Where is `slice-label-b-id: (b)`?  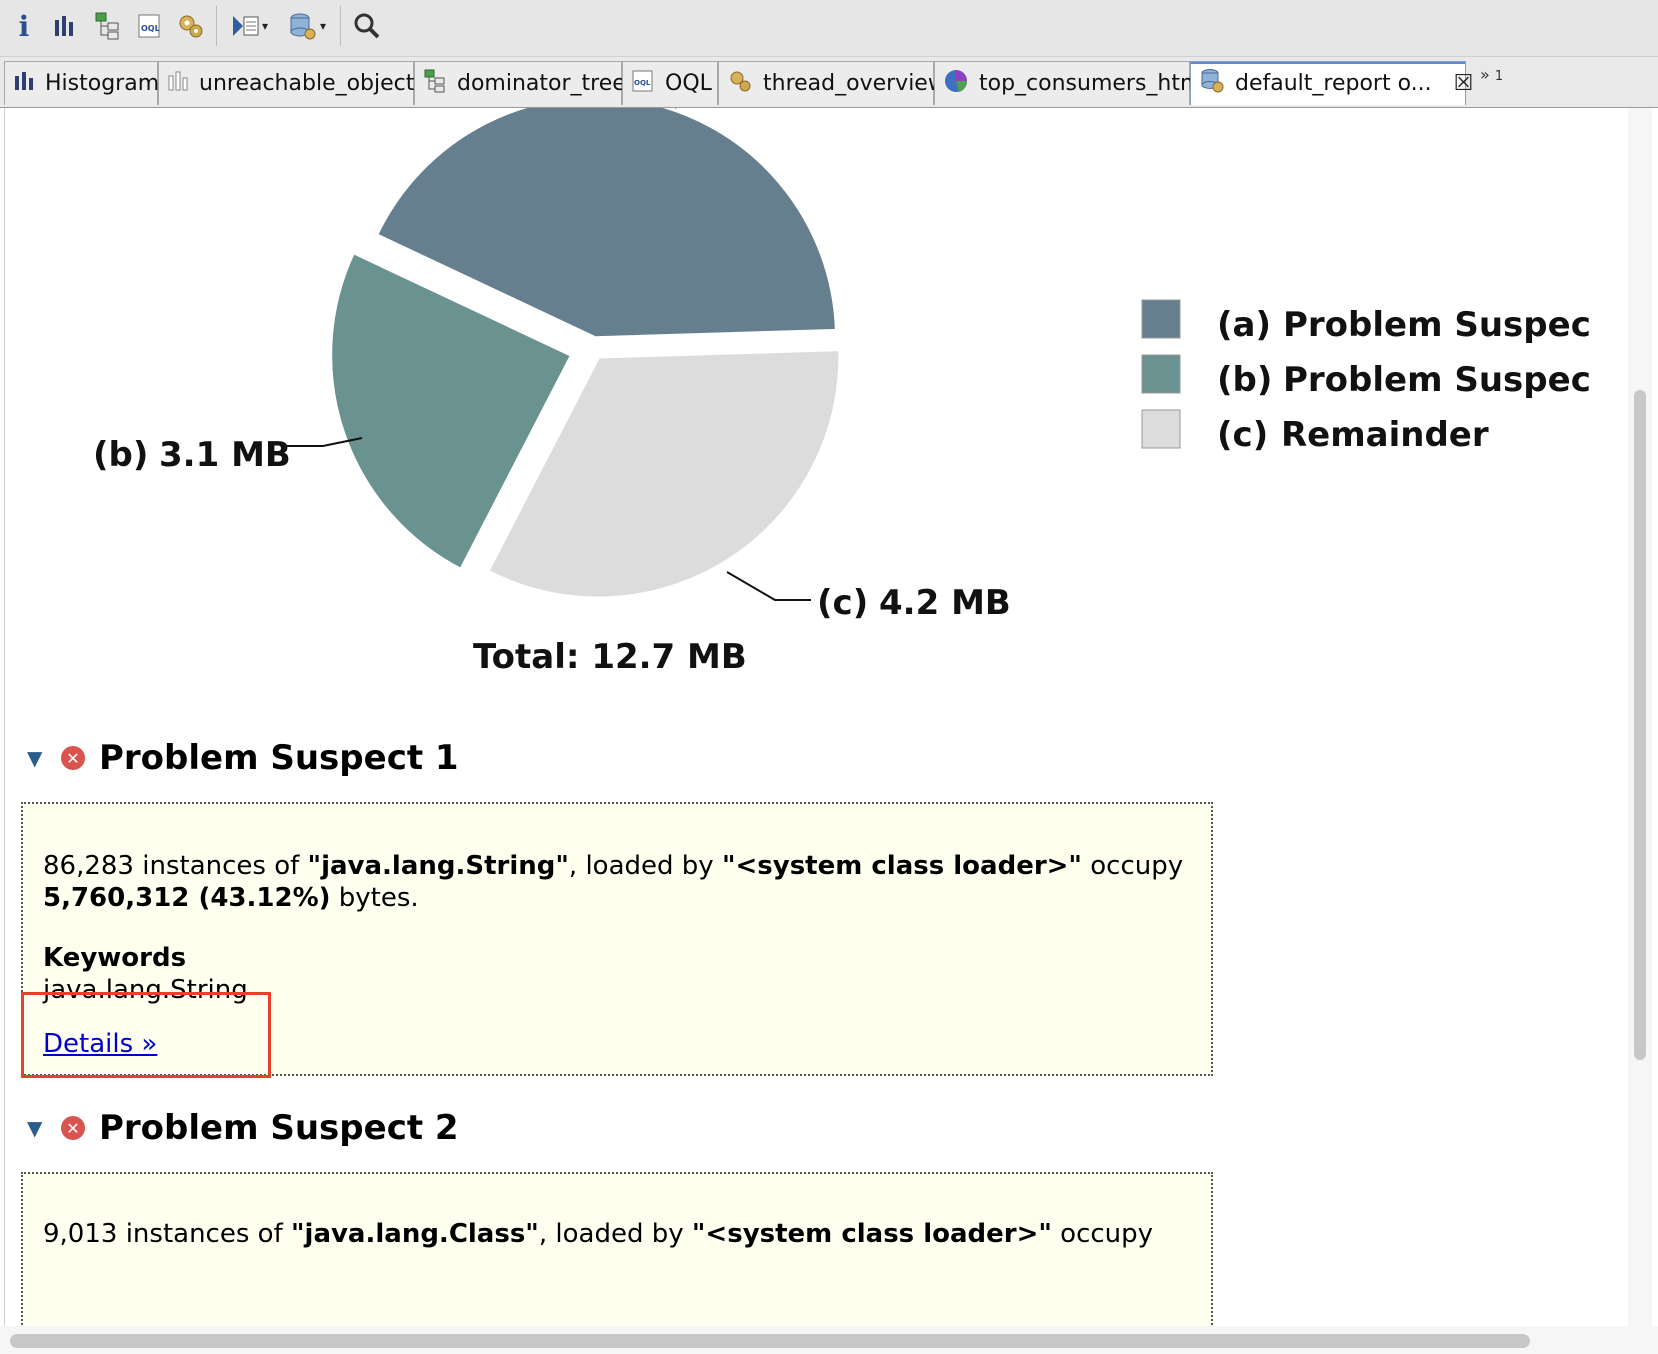 slice-label-b-id: (b) is located at coordinates (120, 455).